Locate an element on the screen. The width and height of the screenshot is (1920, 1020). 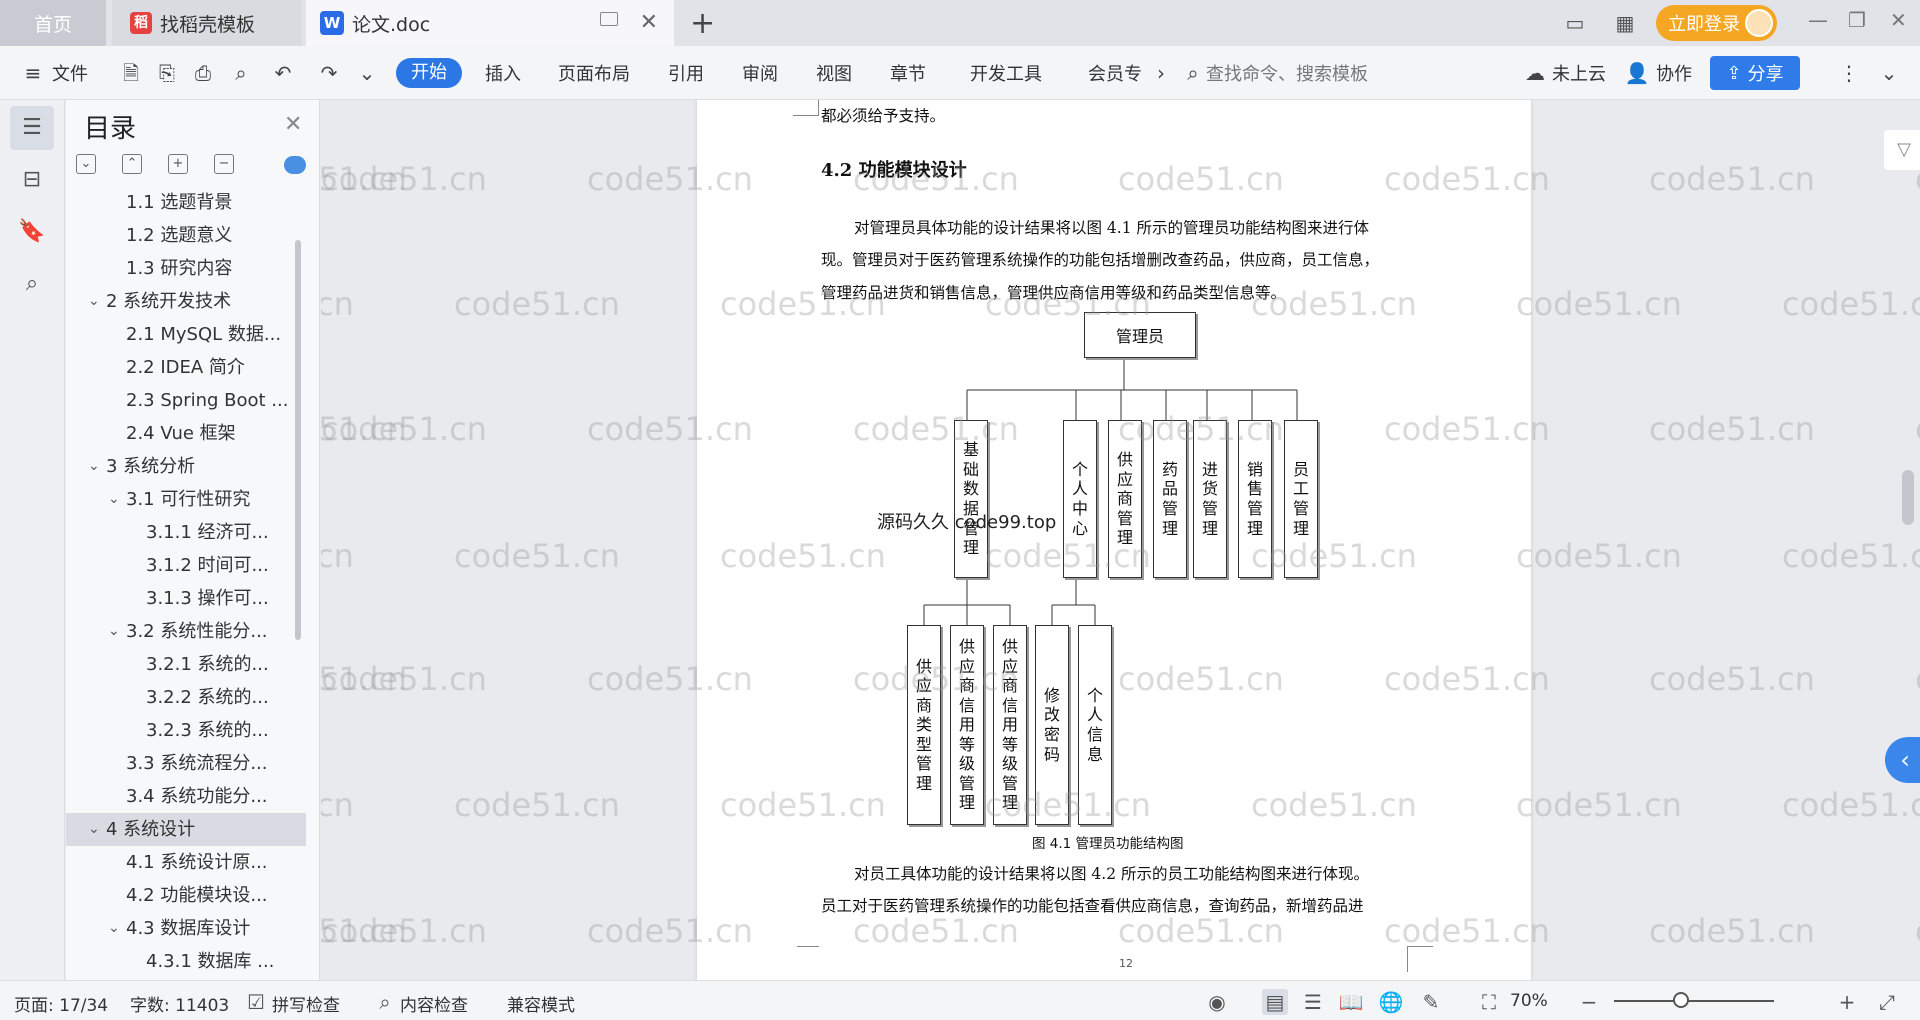
share-button: ⇪ 分享 is located at coordinates (1755, 73).